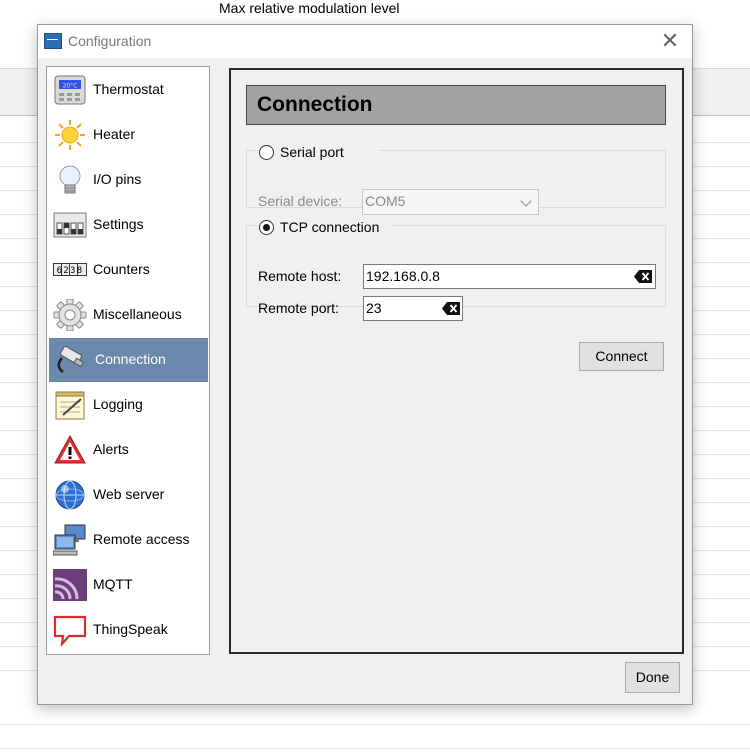  I want to click on notepad-icon, so click(70, 405).